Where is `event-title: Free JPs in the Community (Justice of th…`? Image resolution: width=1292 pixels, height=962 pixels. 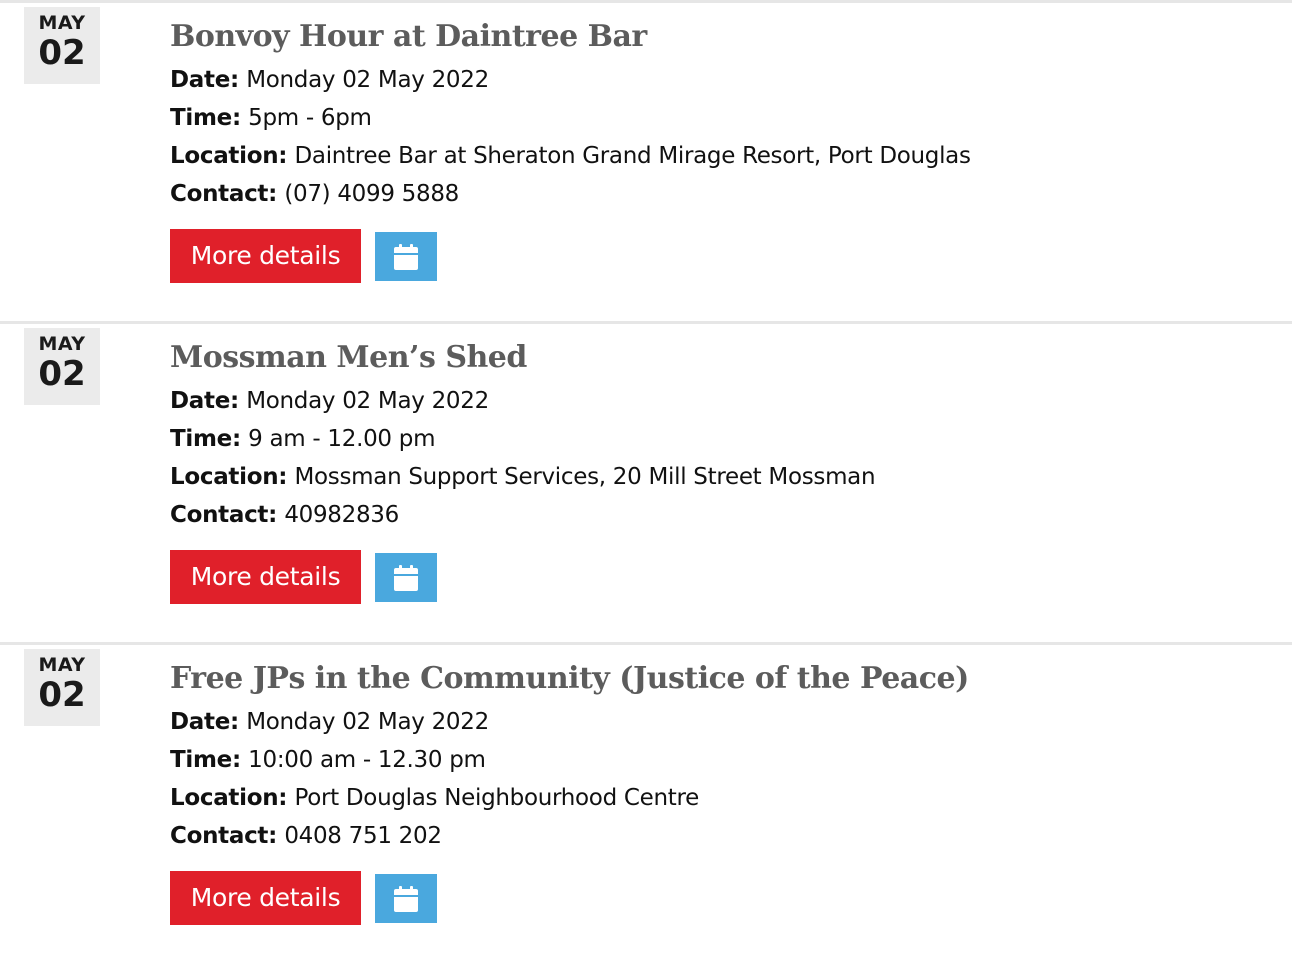 event-title: Free JPs in the Community (Justice of th… is located at coordinates (720, 681).